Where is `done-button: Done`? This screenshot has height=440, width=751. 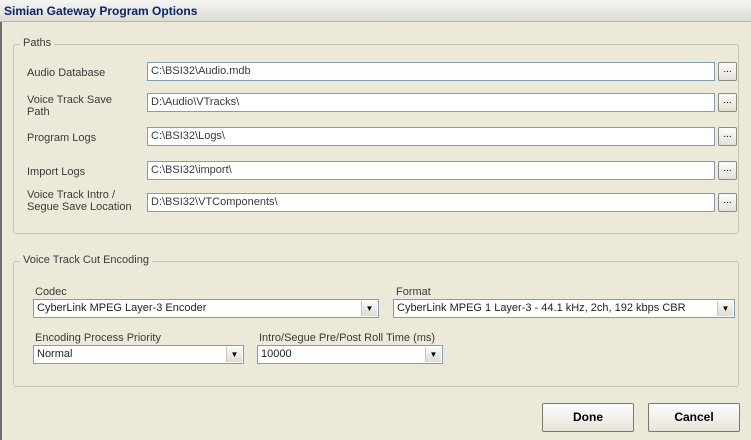 done-button: Done is located at coordinates (588, 417).